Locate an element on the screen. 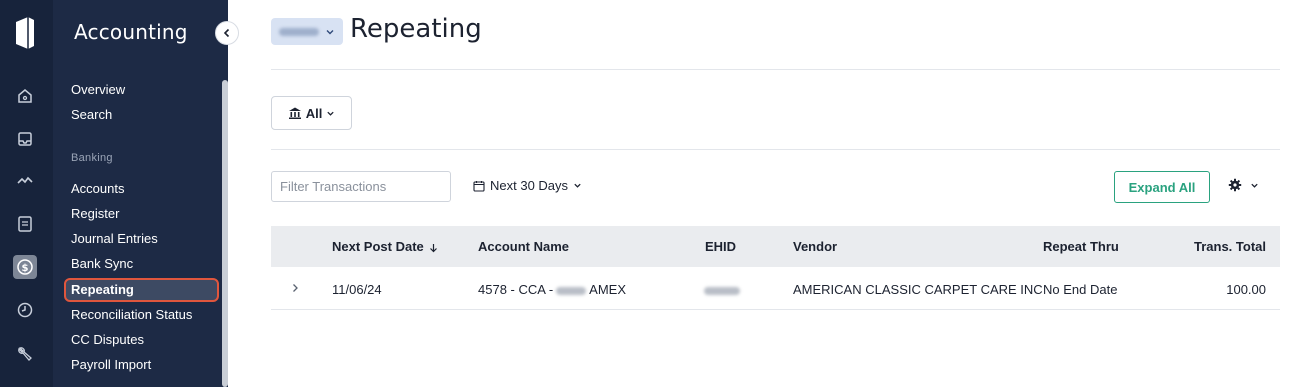 The height and width of the screenshot is (387, 1303). expand-all-button: Expand All is located at coordinates (1162, 187).